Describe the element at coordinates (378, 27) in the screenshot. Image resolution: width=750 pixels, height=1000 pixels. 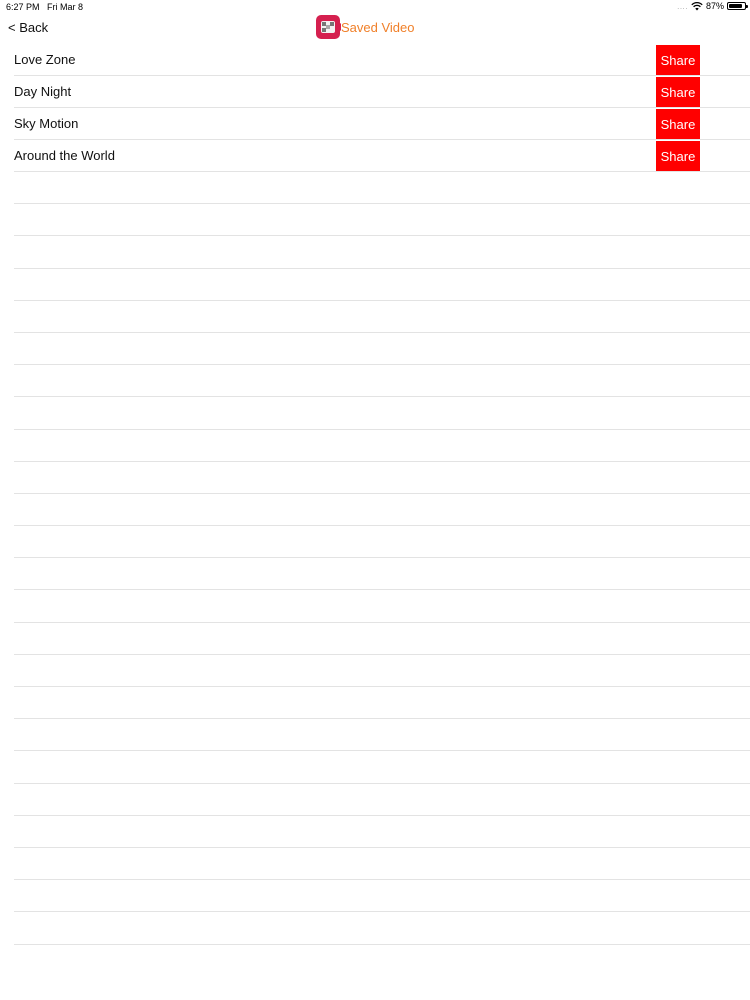
I see `page-title: Saved Video` at that location.